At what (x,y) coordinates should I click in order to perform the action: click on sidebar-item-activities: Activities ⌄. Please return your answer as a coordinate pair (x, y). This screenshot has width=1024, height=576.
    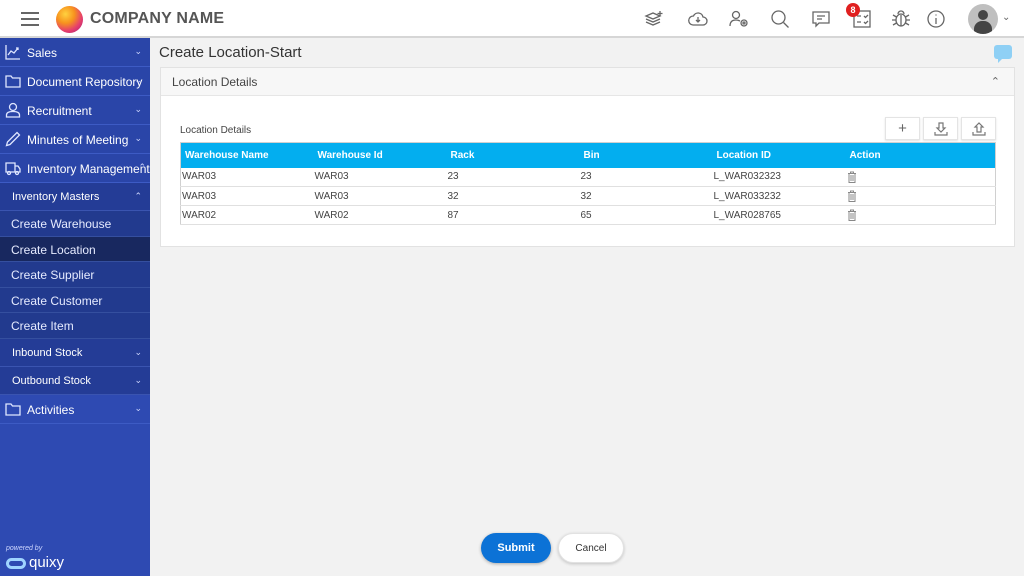
    Looking at the image, I should click on (75, 409).